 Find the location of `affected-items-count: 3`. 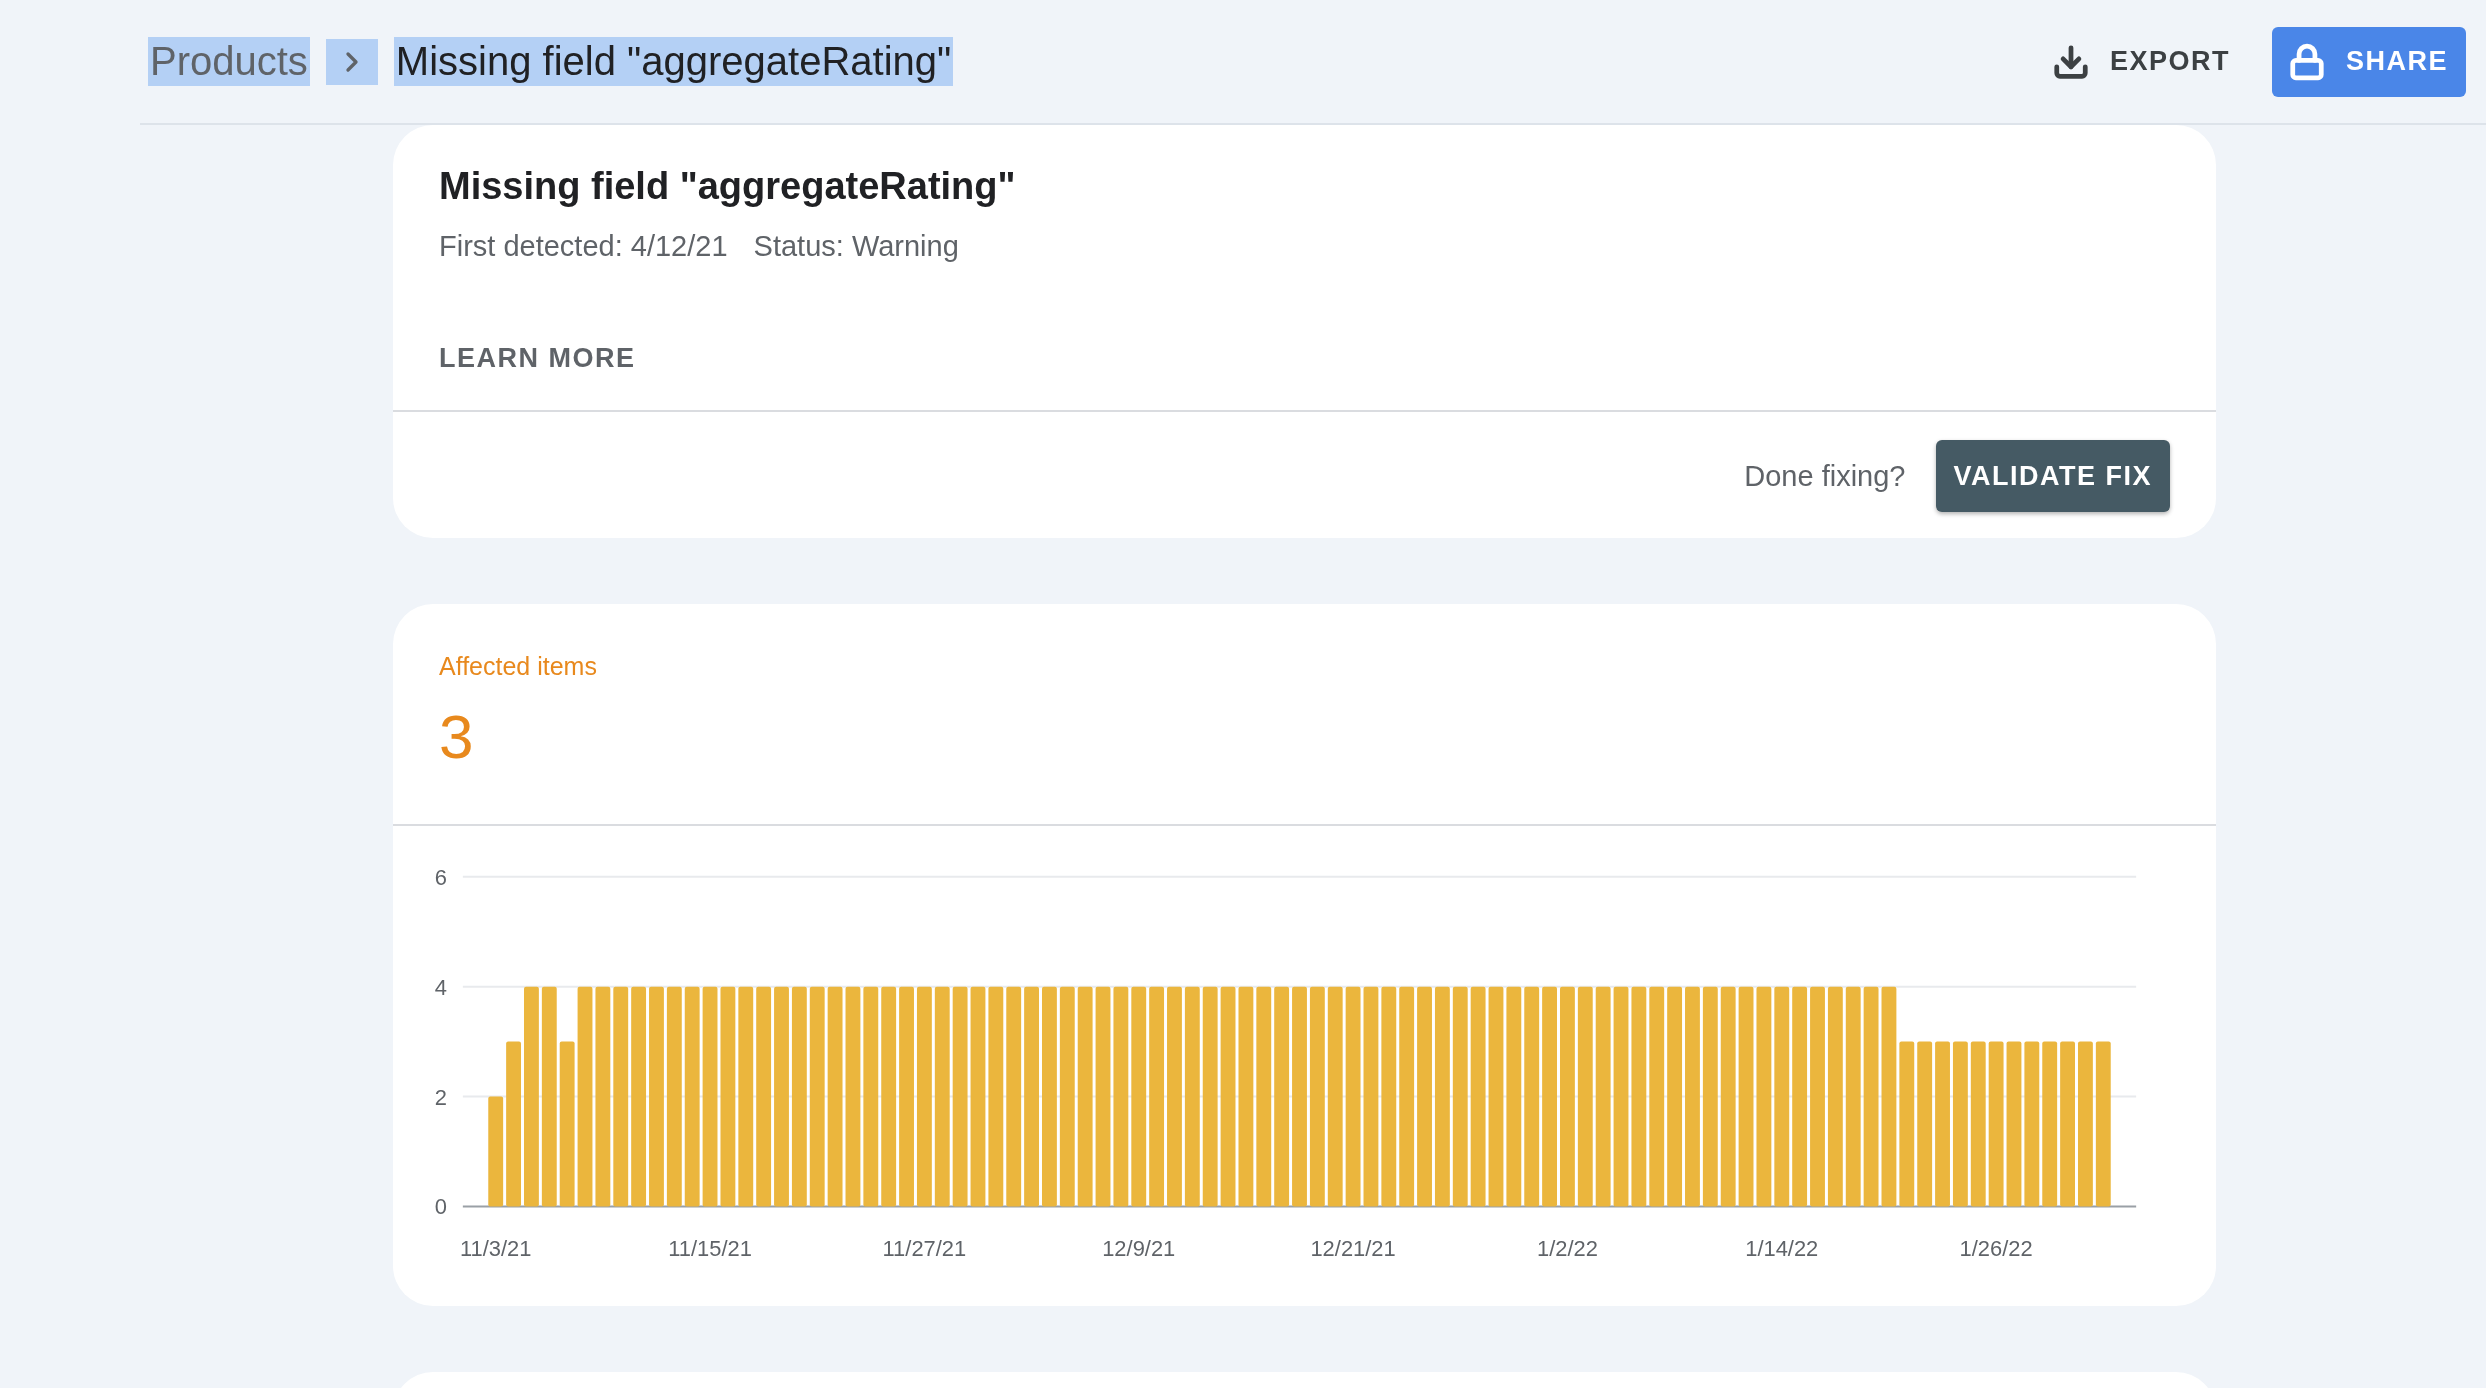

affected-items-count: 3 is located at coordinates (457, 736).